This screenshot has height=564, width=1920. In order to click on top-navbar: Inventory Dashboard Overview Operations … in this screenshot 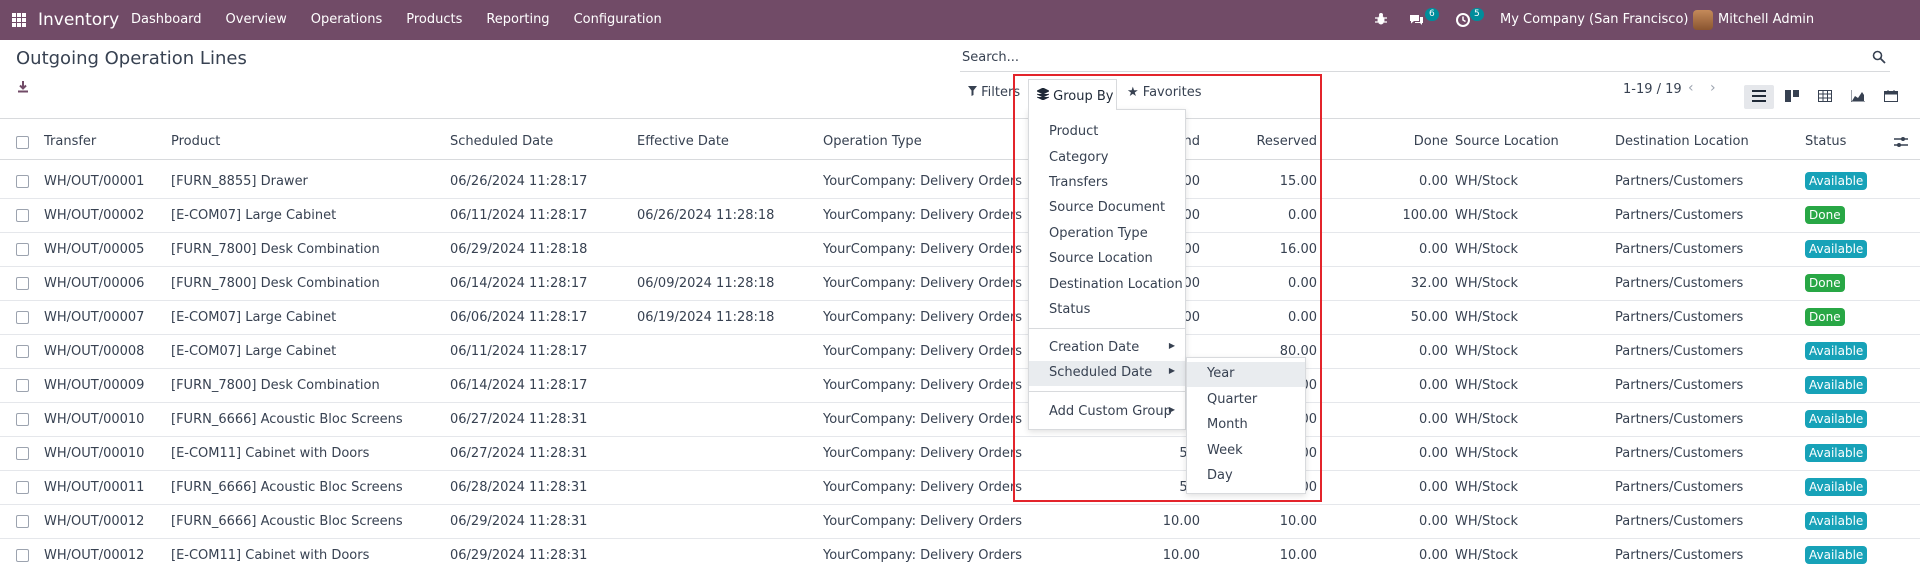, I will do `click(960, 33)`.